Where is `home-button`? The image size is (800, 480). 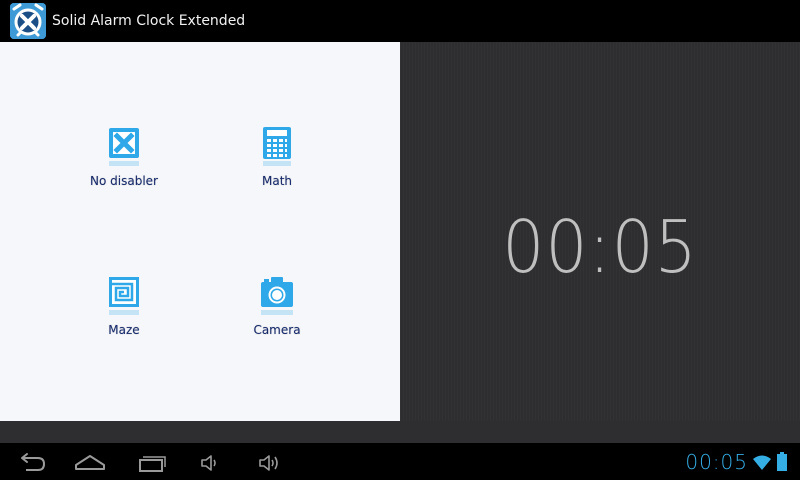
home-button is located at coordinates (90, 462).